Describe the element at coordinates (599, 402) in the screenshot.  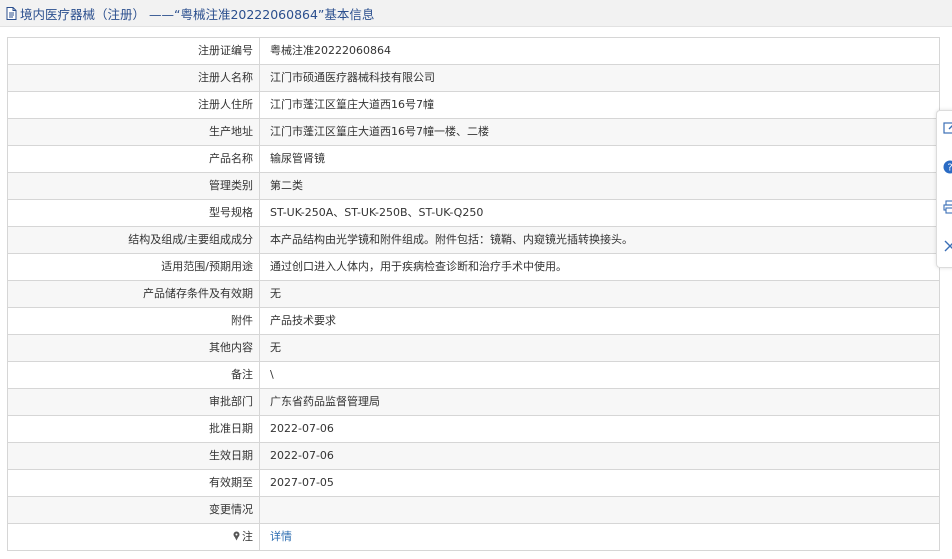
I see `field-value: 广东省药品监督管理局` at that location.